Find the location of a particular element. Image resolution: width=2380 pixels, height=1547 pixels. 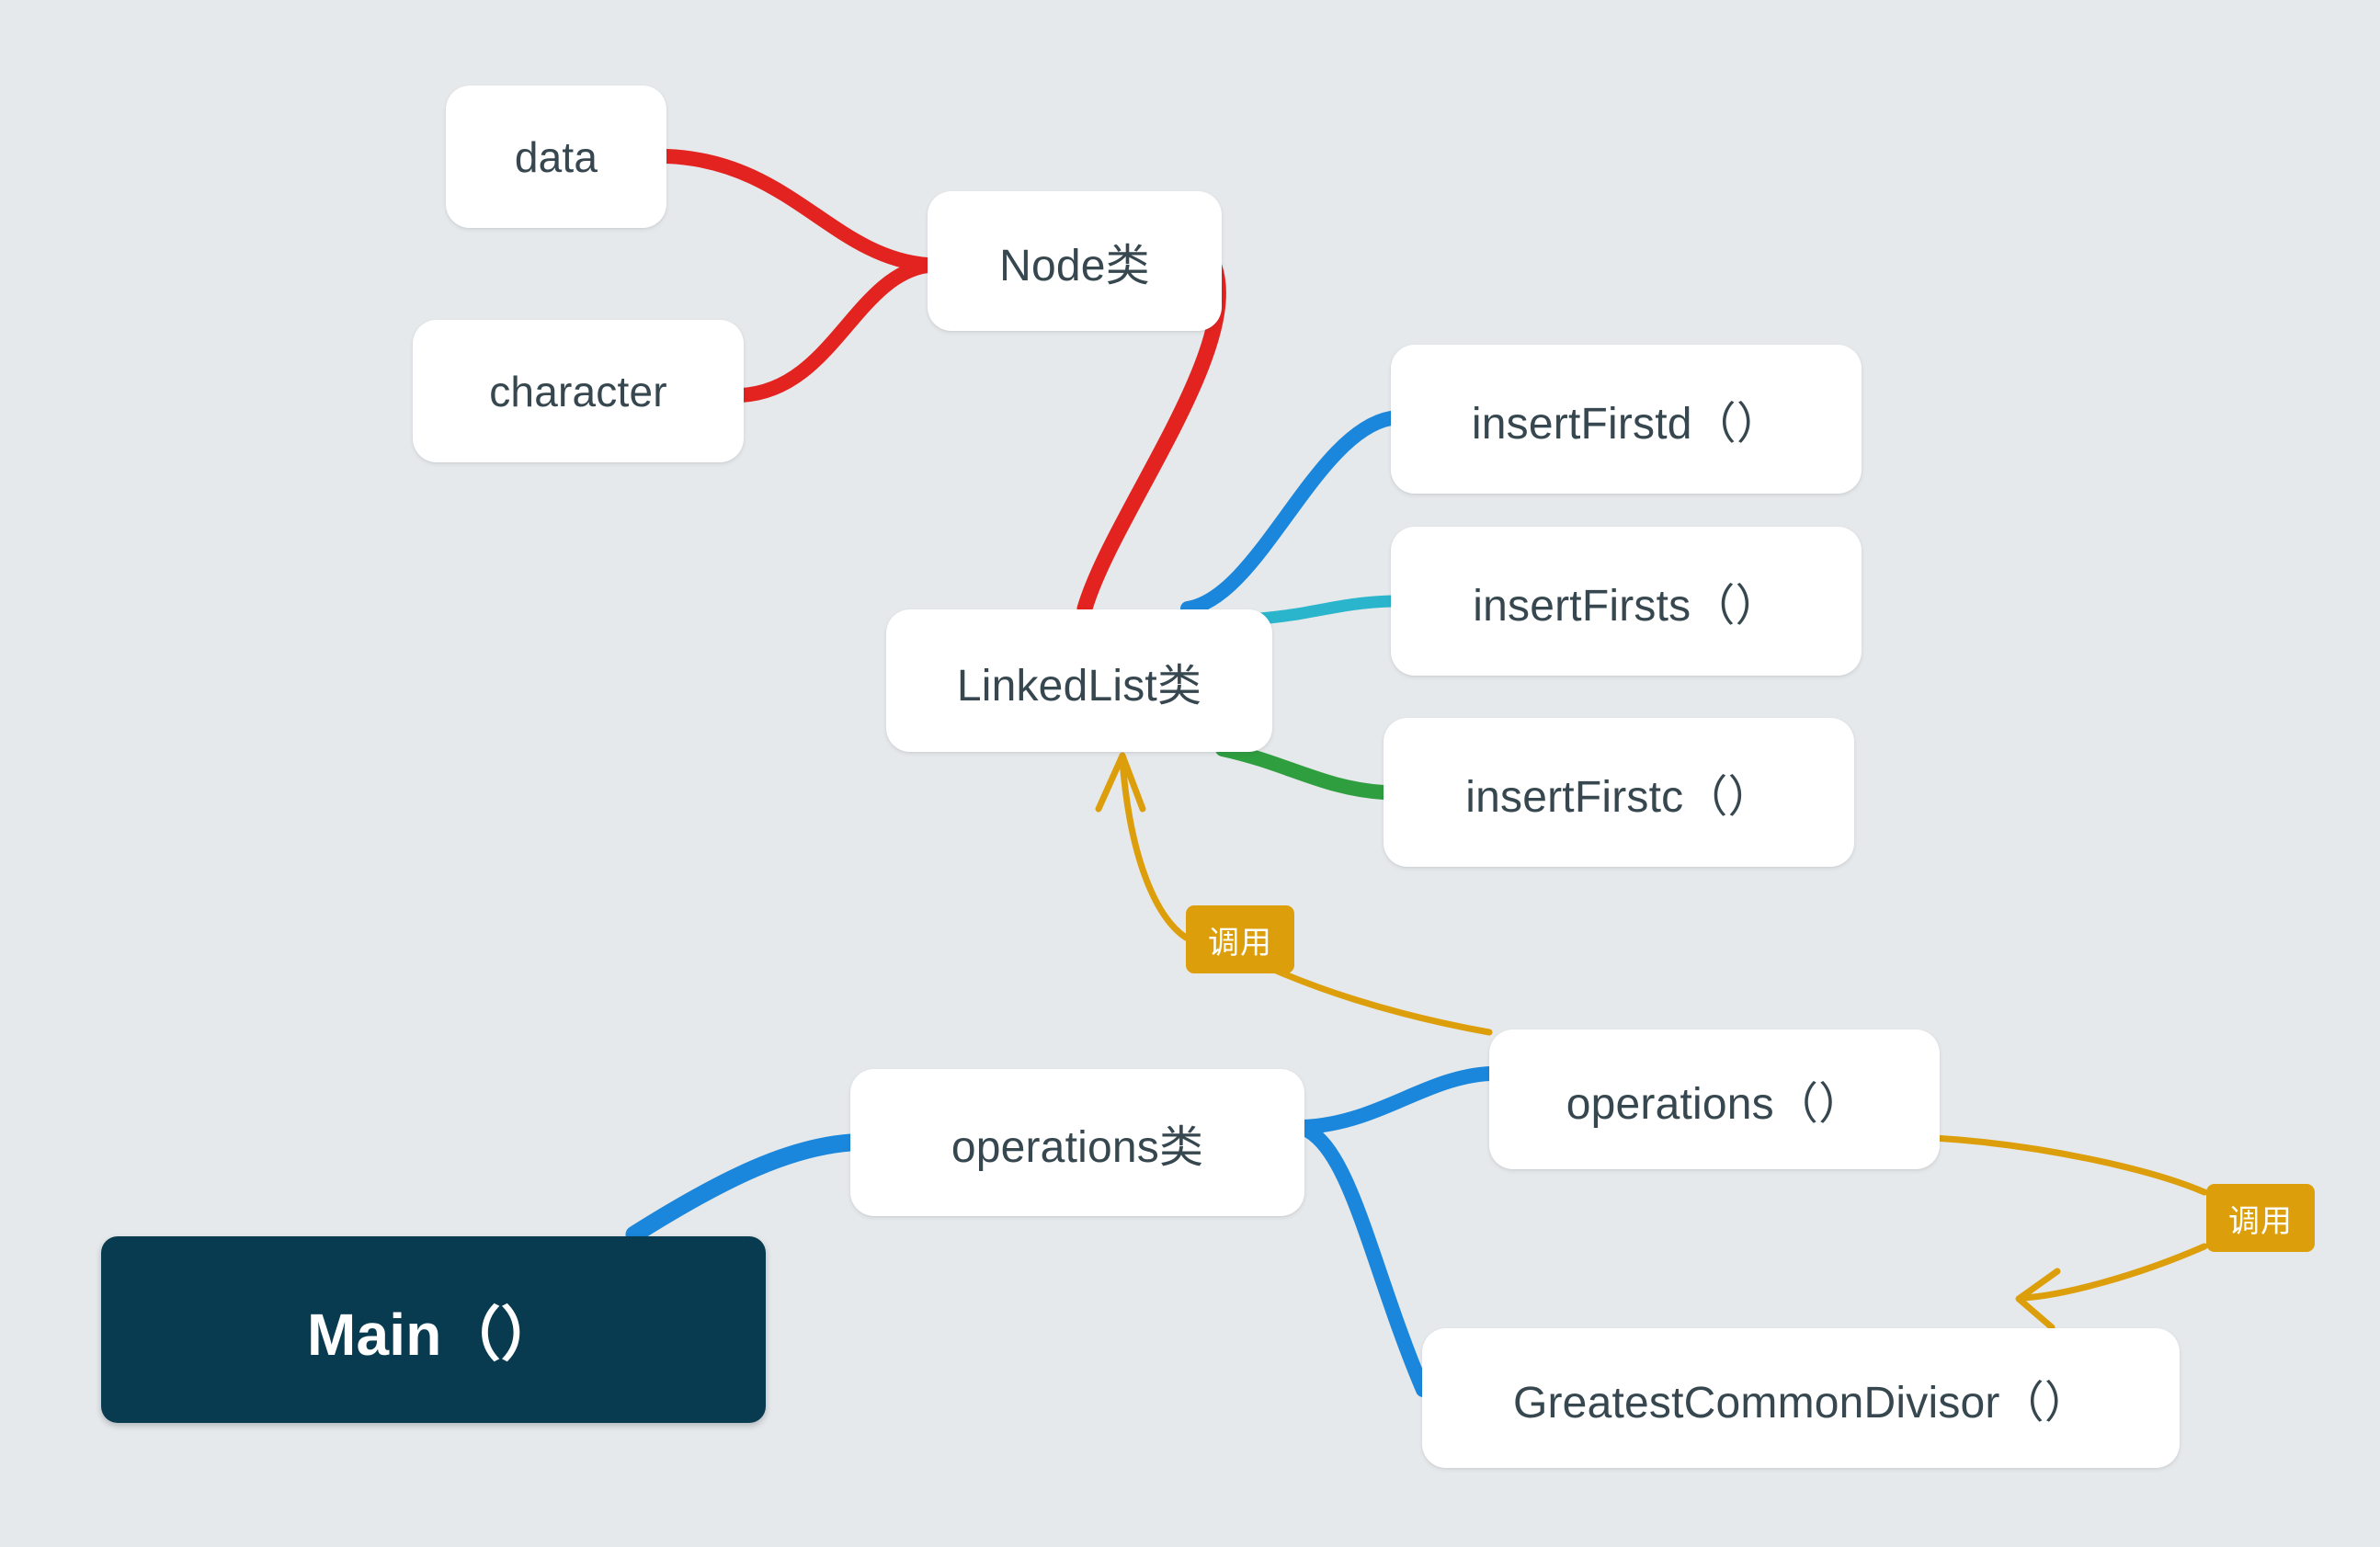

edge-data-to-node-class is located at coordinates (797, 210).